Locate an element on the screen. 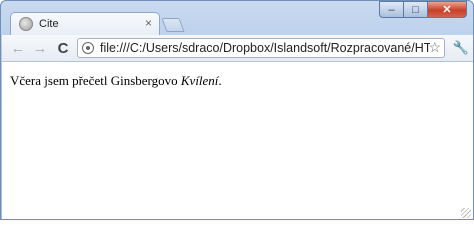 Image resolution: width=474 pixels, height=240 pixels. bookmark-star-icon: ☆ is located at coordinates (434, 47).